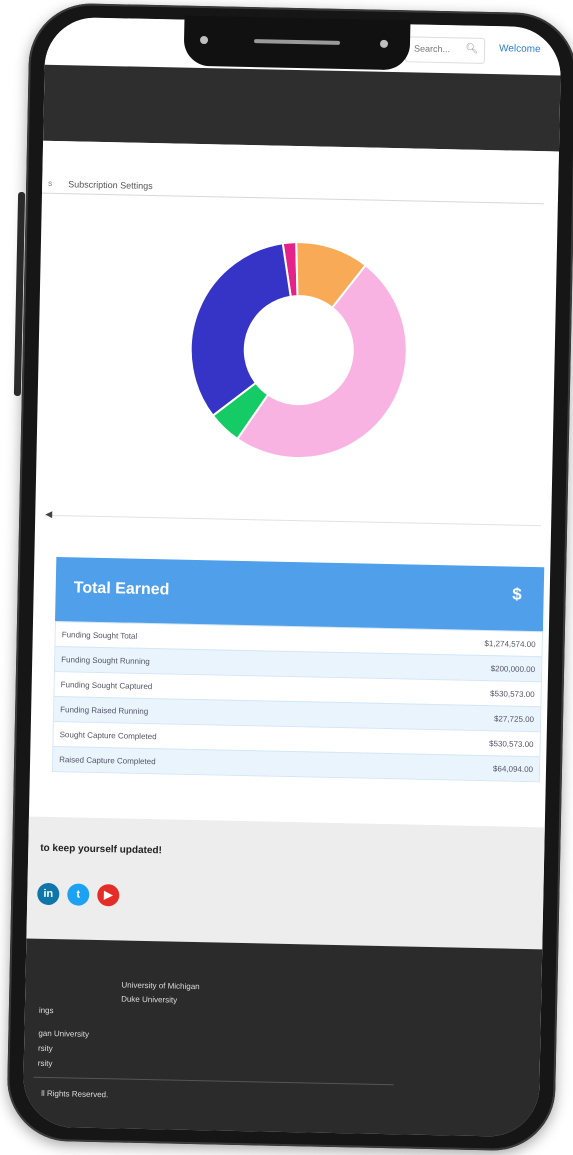 This screenshot has height=1155, width=573. Describe the element at coordinates (293, 520) in the screenshot. I see `chart-divider` at that location.